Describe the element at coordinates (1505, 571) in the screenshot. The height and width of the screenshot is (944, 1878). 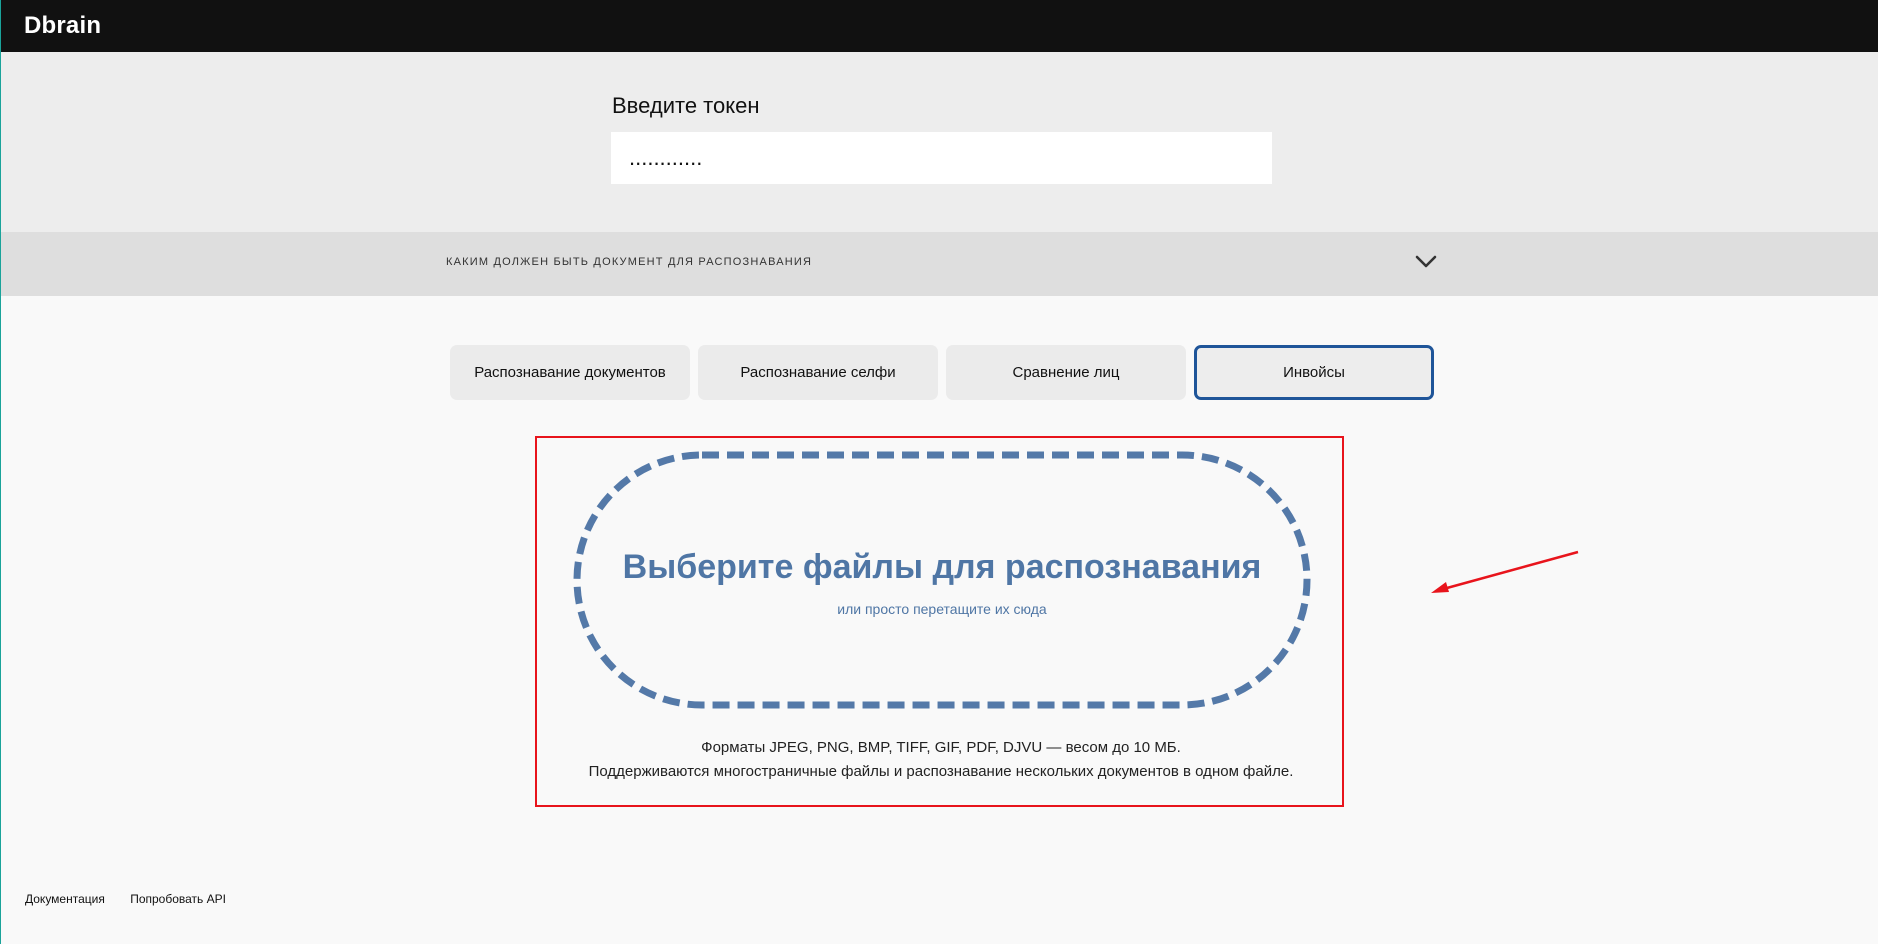
I see `annotation-arrow` at that location.